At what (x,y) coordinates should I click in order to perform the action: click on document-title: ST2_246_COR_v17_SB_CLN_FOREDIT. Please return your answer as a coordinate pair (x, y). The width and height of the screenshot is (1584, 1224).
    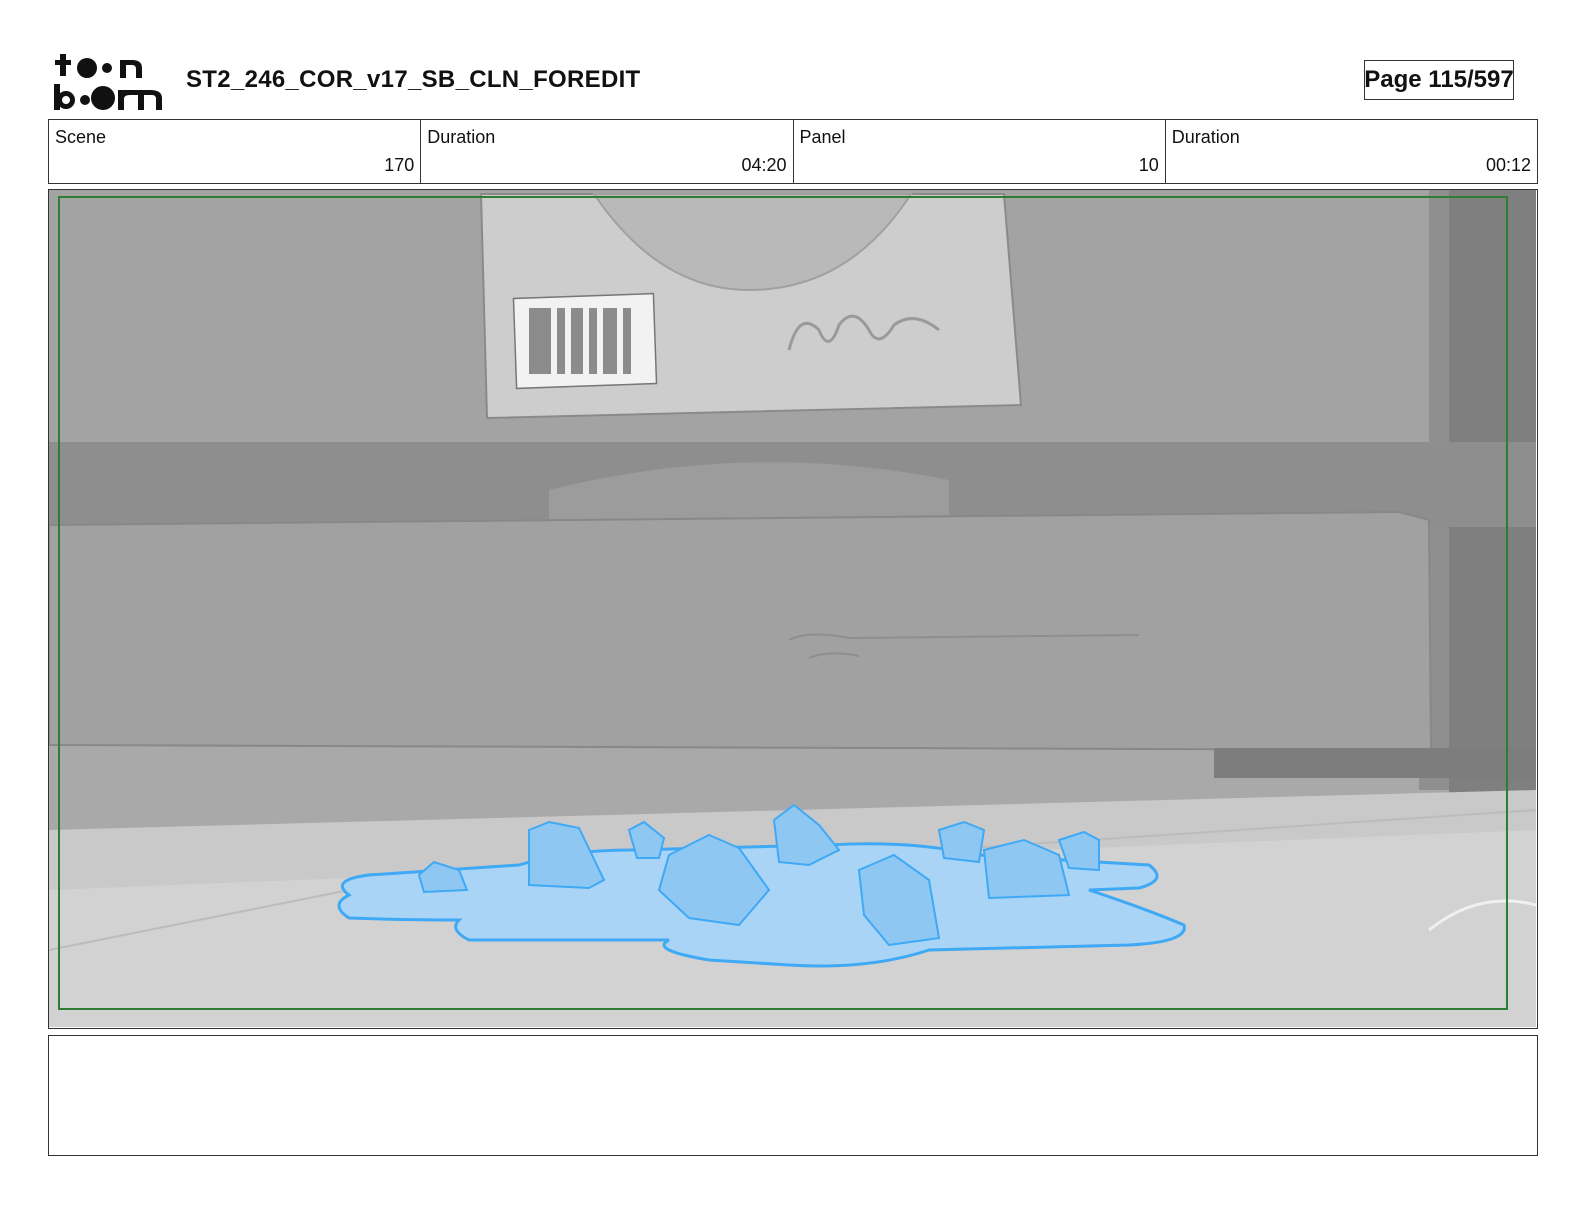
    Looking at the image, I should click on (413, 79).